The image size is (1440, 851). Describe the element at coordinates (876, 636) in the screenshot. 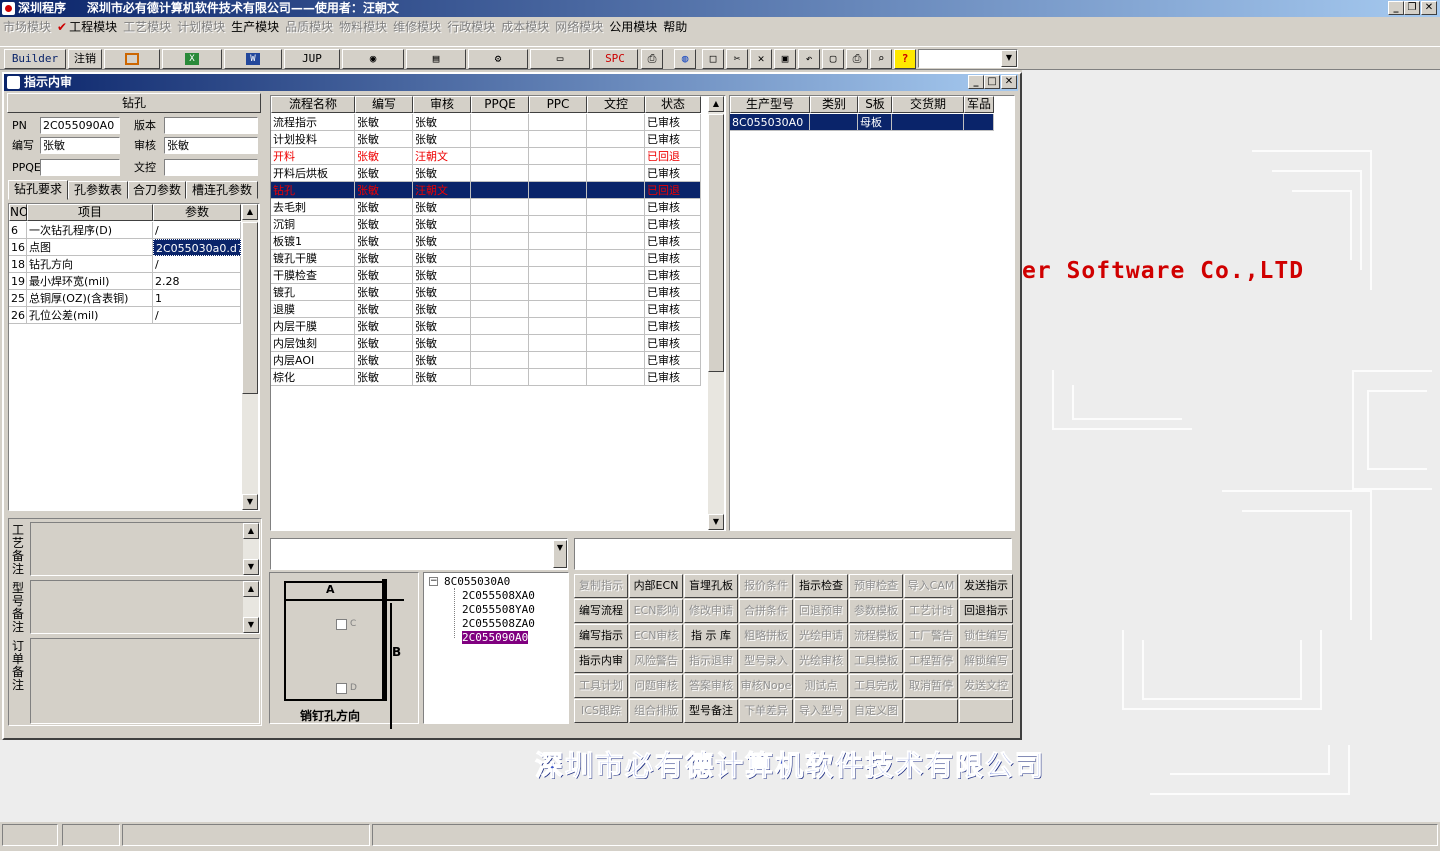

I see `action-button: 流程模板` at that location.